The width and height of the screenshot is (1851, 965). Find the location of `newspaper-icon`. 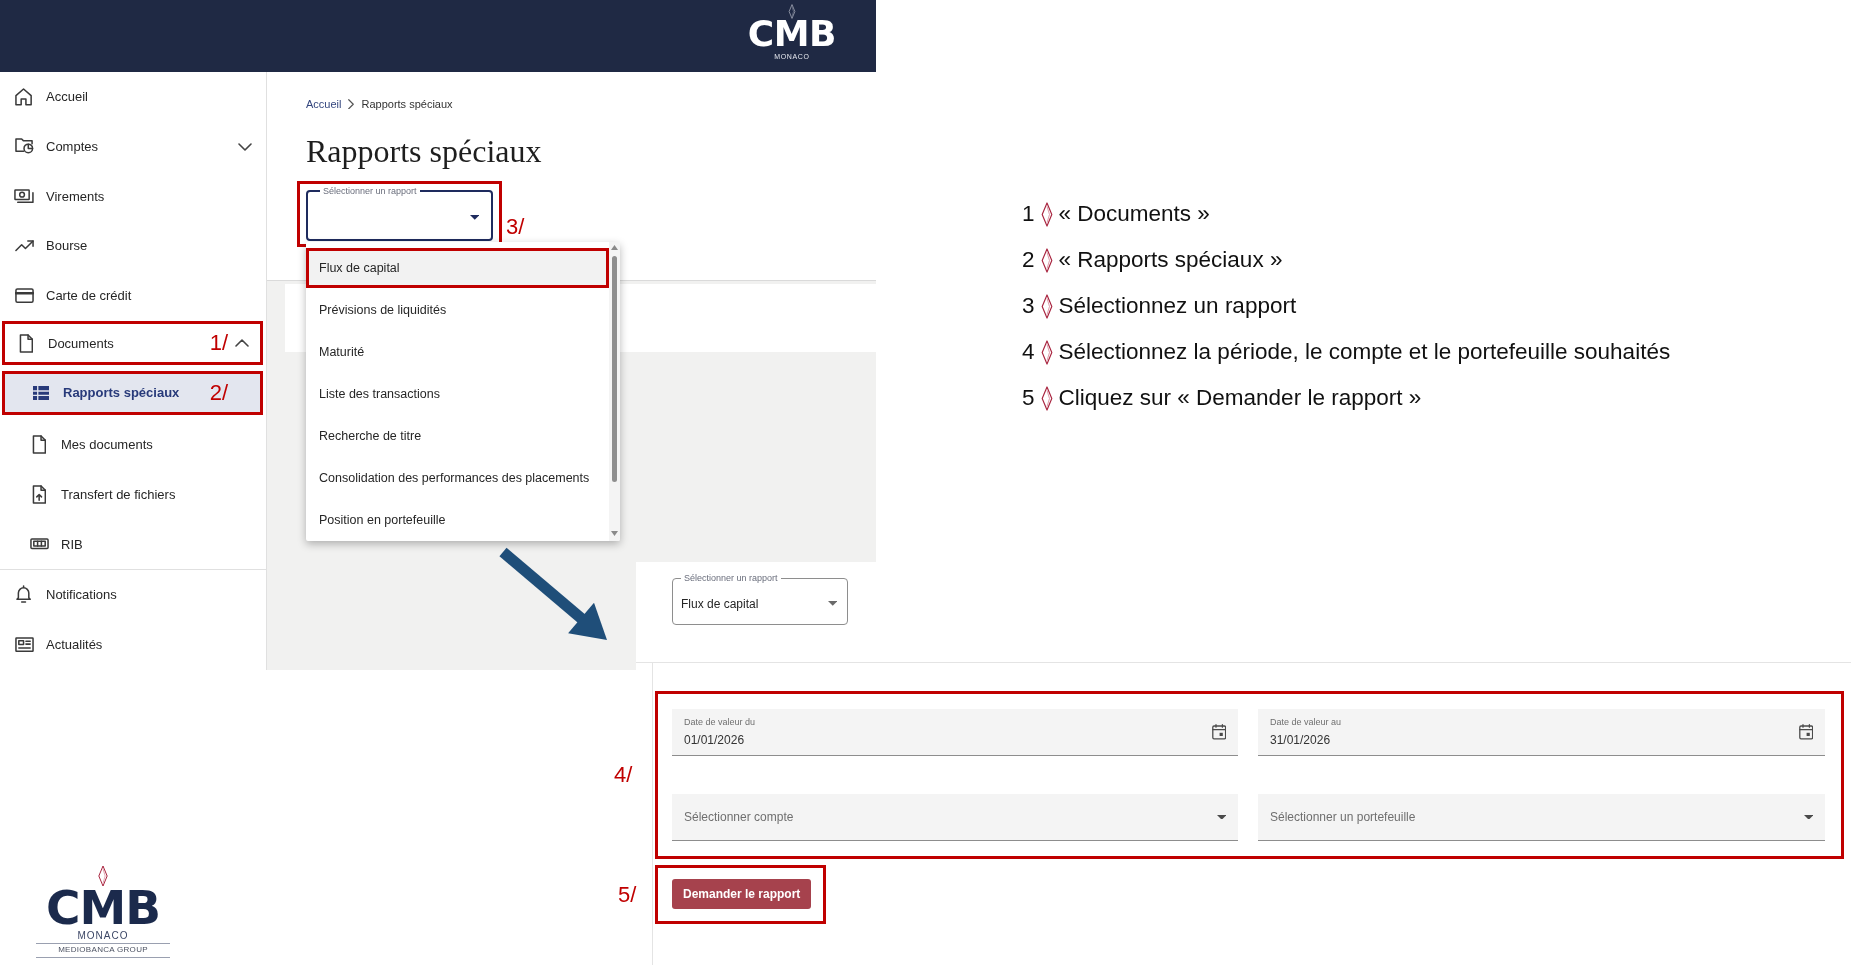

newspaper-icon is located at coordinates (24, 644).